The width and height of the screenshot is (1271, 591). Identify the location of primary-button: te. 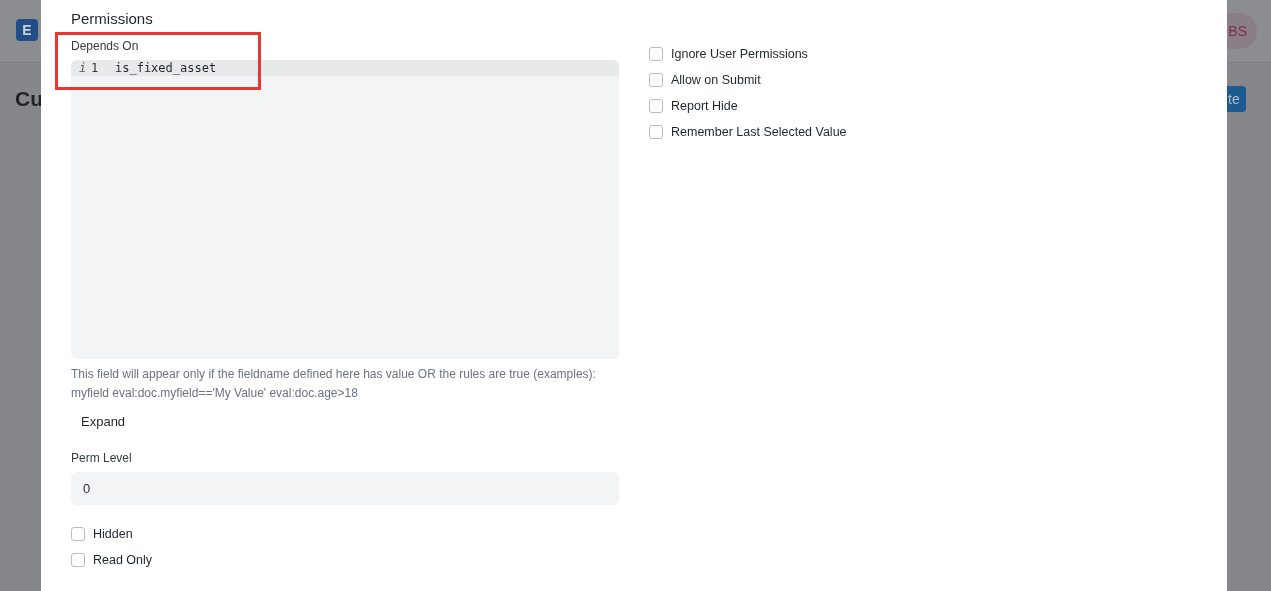
(1236, 99).